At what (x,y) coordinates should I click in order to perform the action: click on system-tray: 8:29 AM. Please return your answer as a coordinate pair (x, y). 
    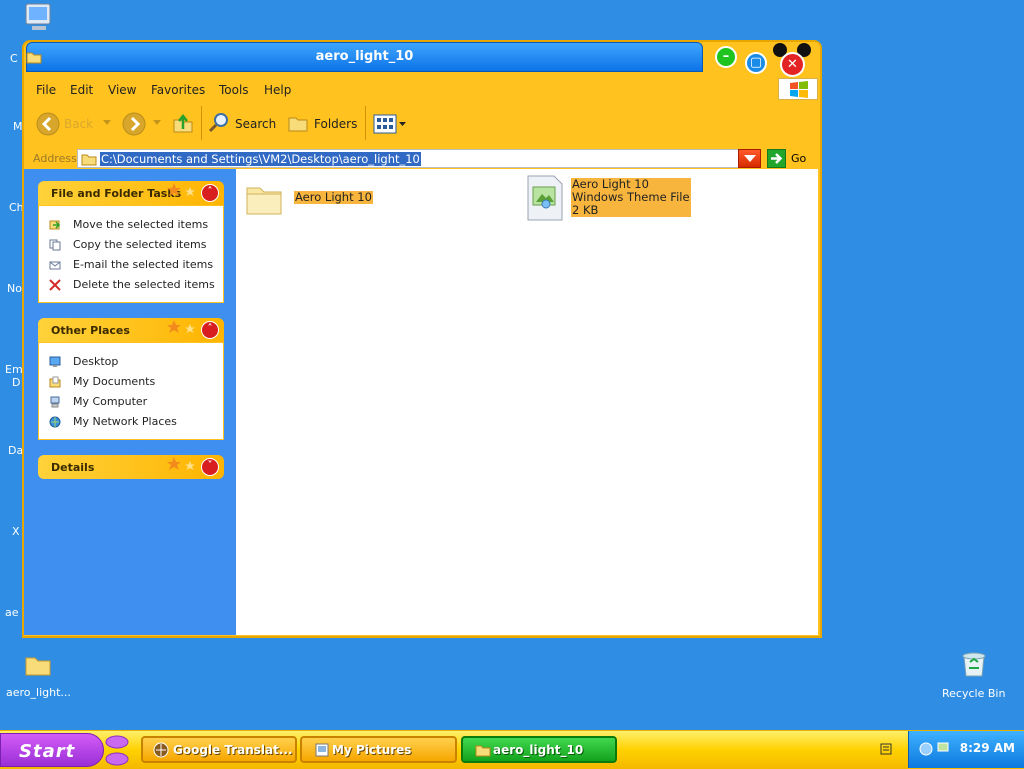
    Looking at the image, I should click on (966, 749).